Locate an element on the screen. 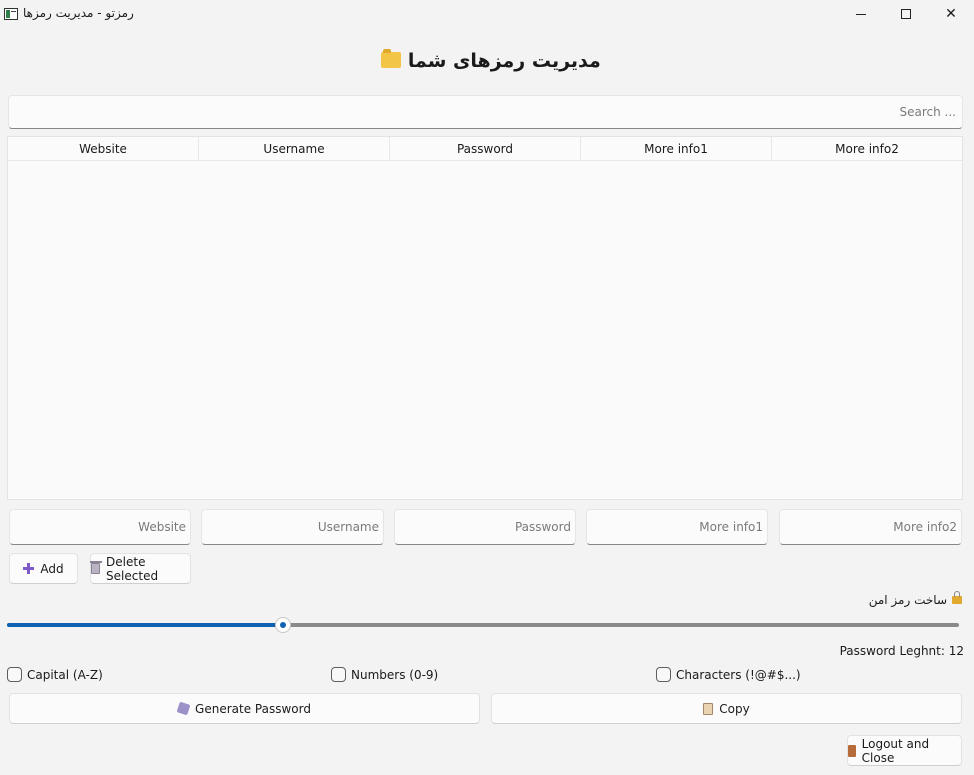 This screenshot has width=974, height=775. more-info2-field is located at coordinates (870, 527).